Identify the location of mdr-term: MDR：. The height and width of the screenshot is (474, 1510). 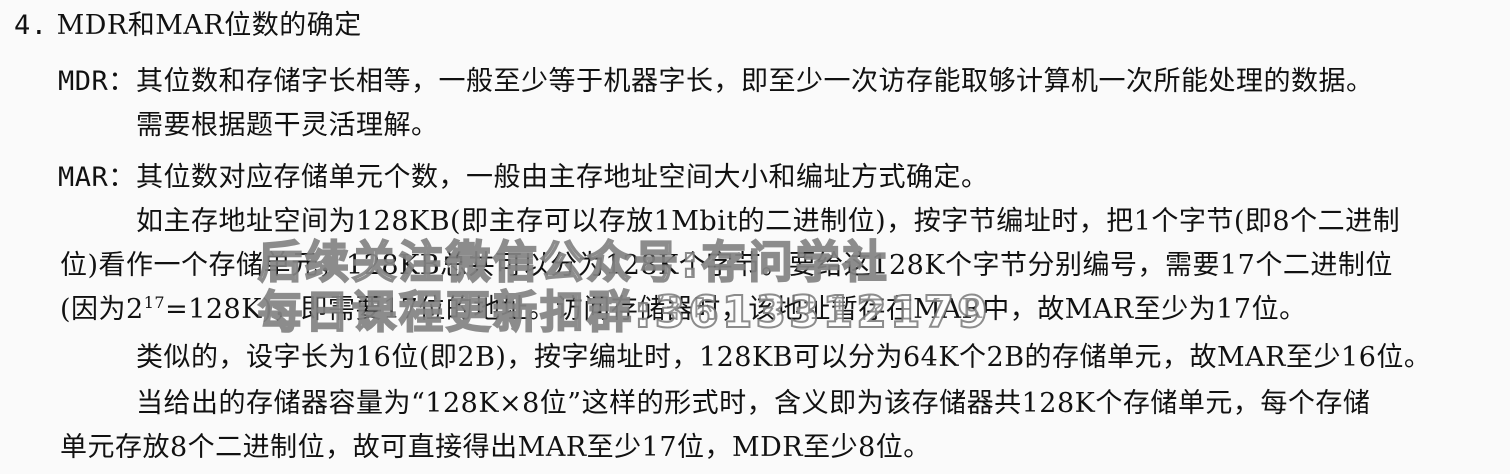
(97, 81).